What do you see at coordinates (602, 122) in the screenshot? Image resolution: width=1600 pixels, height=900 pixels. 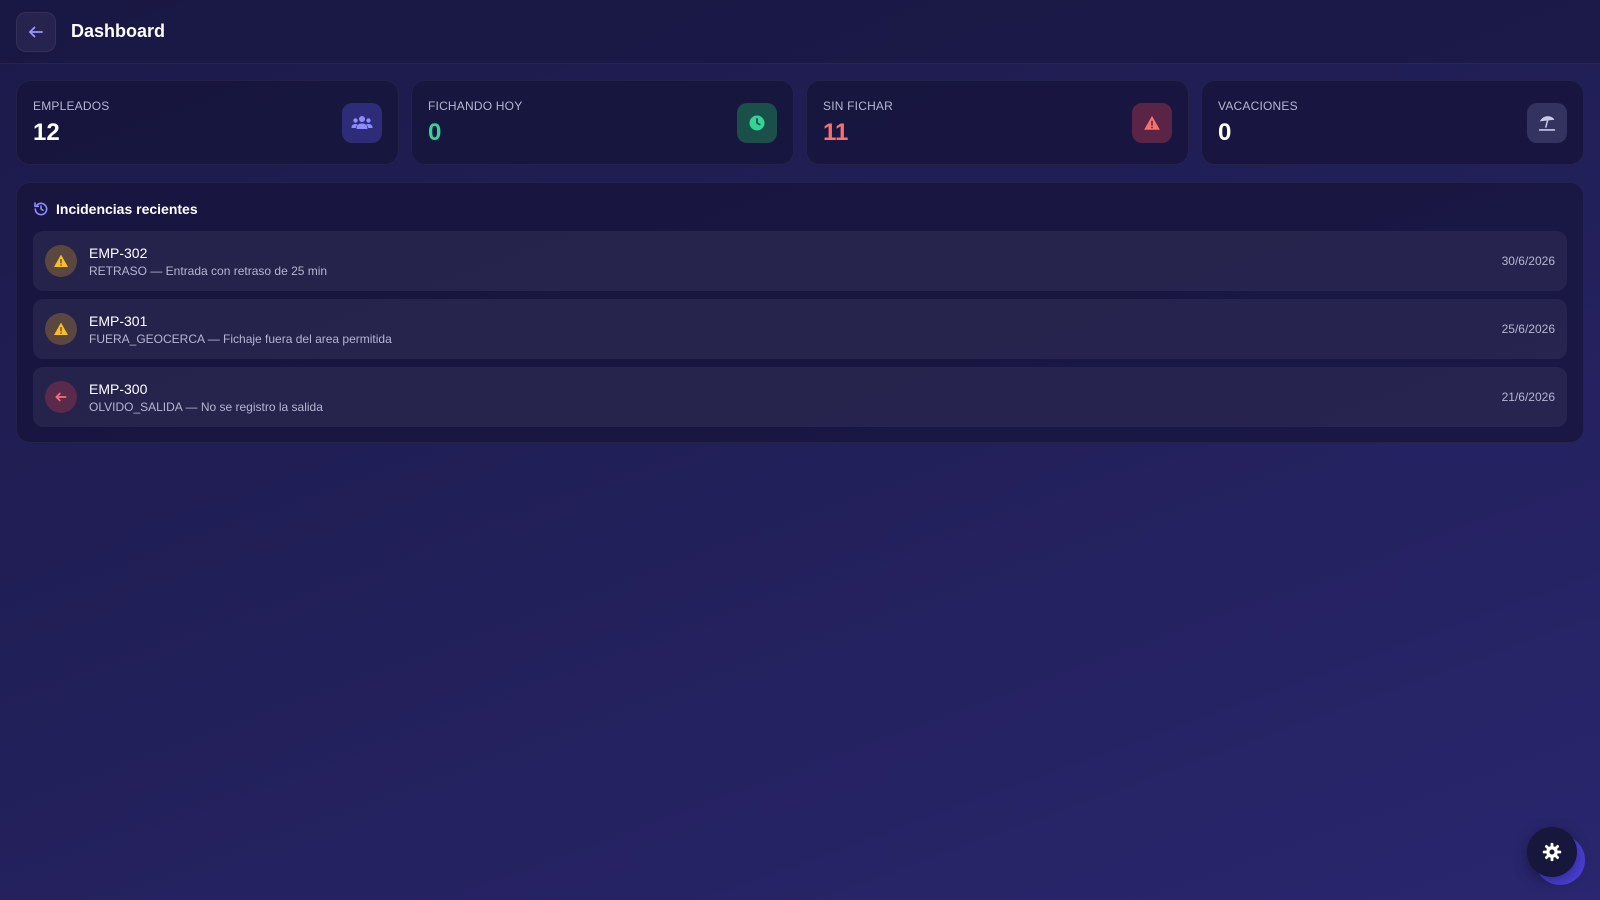 I see `stat-card-fichando-hoy: FICHANDO HOY 0` at bounding box center [602, 122].